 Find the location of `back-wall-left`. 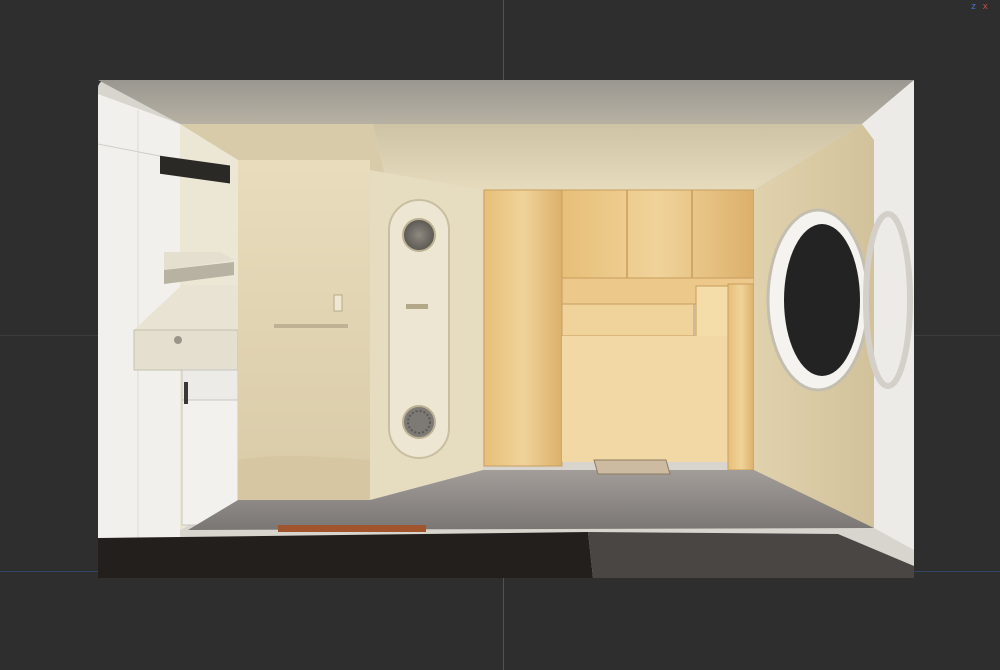

back-wall-left is located at coordinates (304, 330).